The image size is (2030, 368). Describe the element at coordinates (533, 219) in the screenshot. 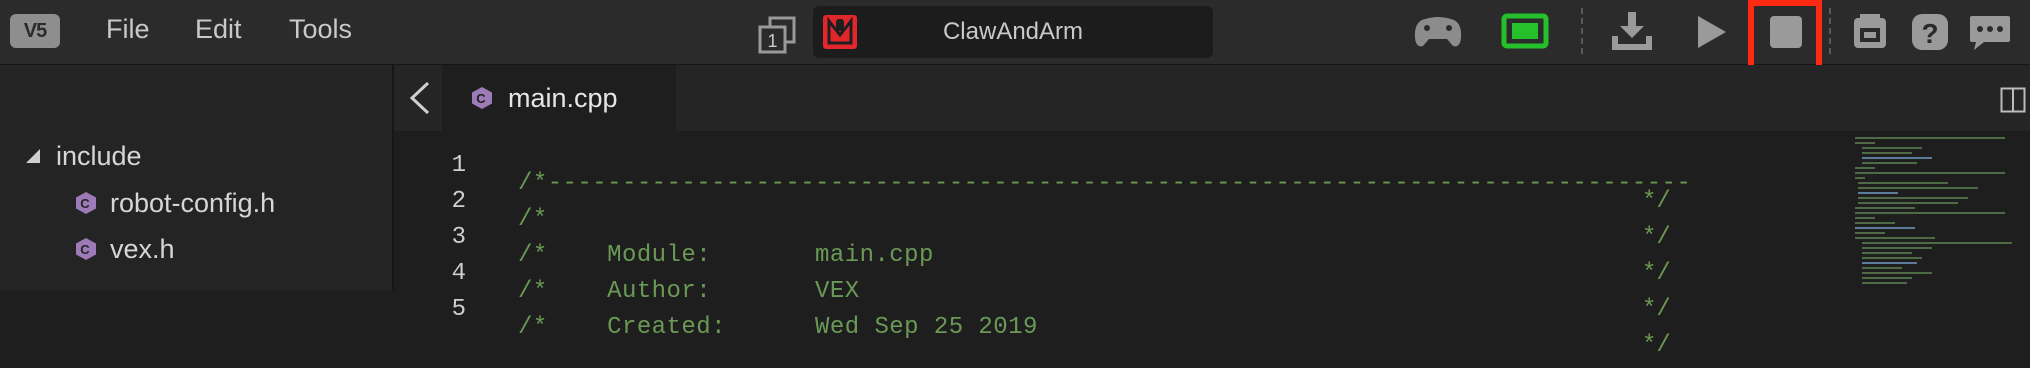

I see `code-text: /*` at that location.